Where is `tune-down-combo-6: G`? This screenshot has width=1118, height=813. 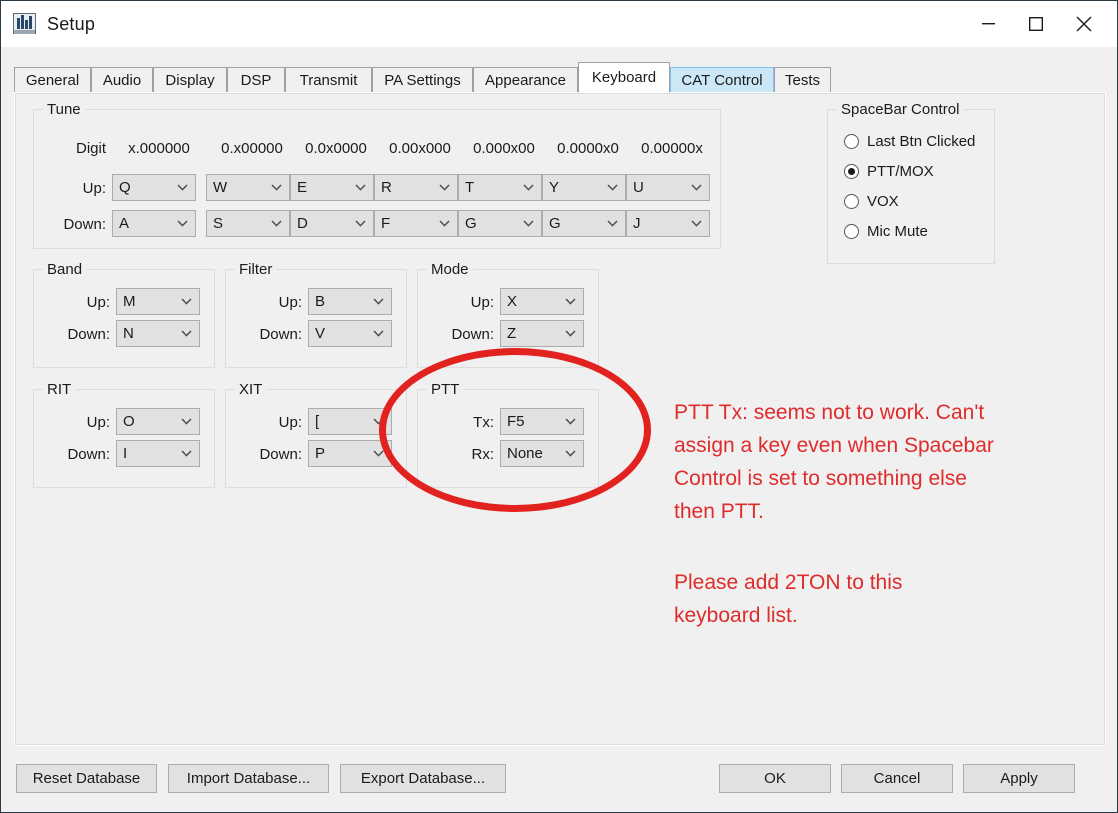 tune-down-combo-6: G is located at coordinates (584, 223).